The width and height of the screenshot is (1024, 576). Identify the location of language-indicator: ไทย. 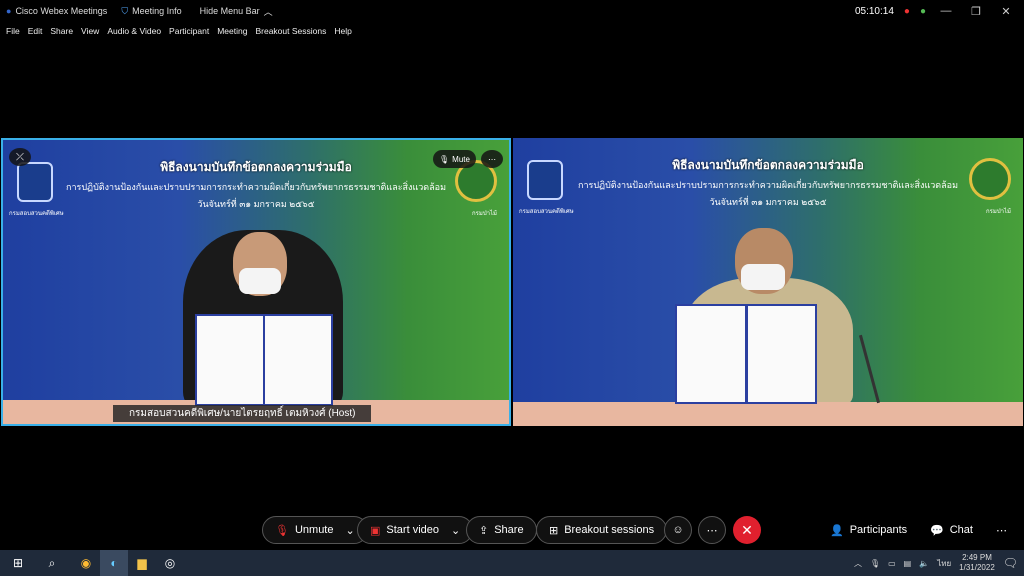
(944, 563).